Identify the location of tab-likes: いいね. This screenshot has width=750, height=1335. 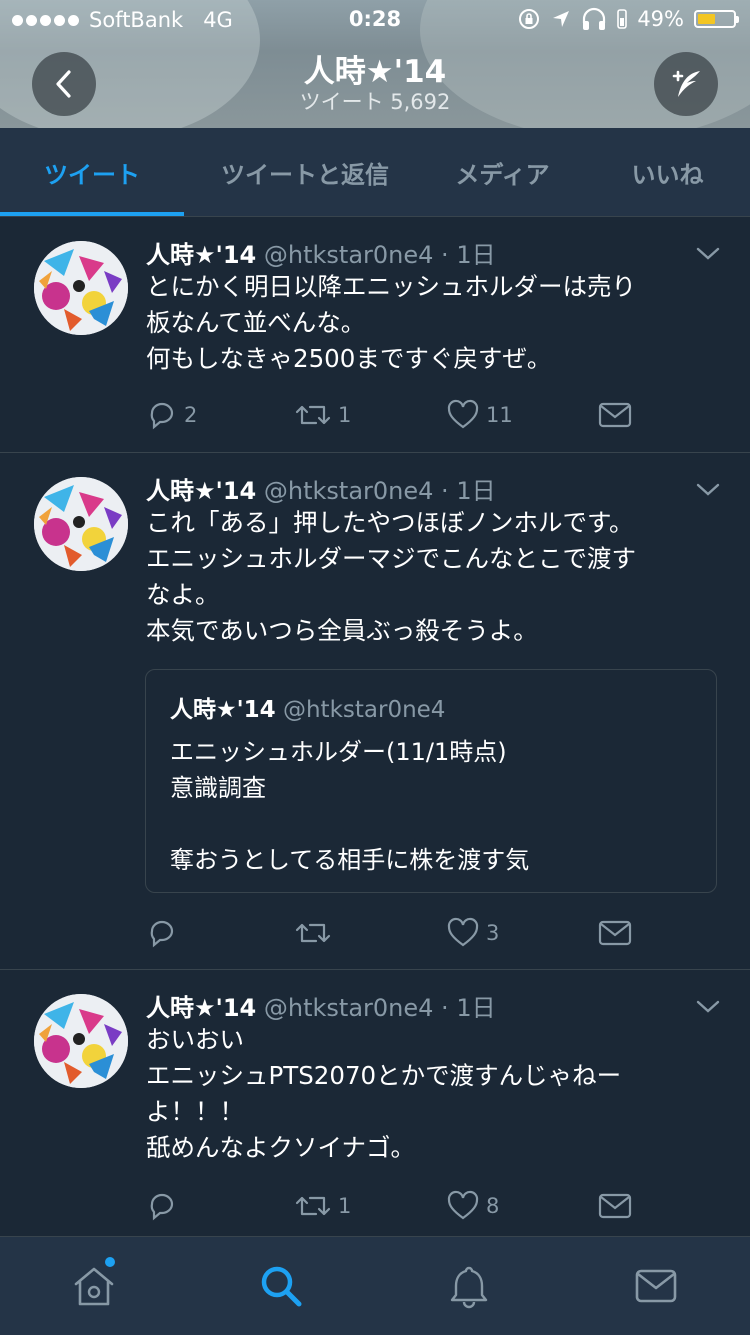
(667, 172).